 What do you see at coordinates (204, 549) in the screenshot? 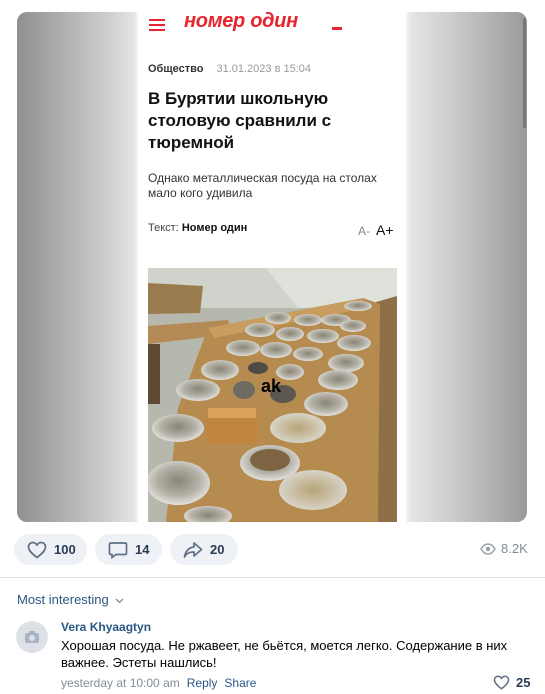
I see `share-button: 20` at bounding box center [204, 549].